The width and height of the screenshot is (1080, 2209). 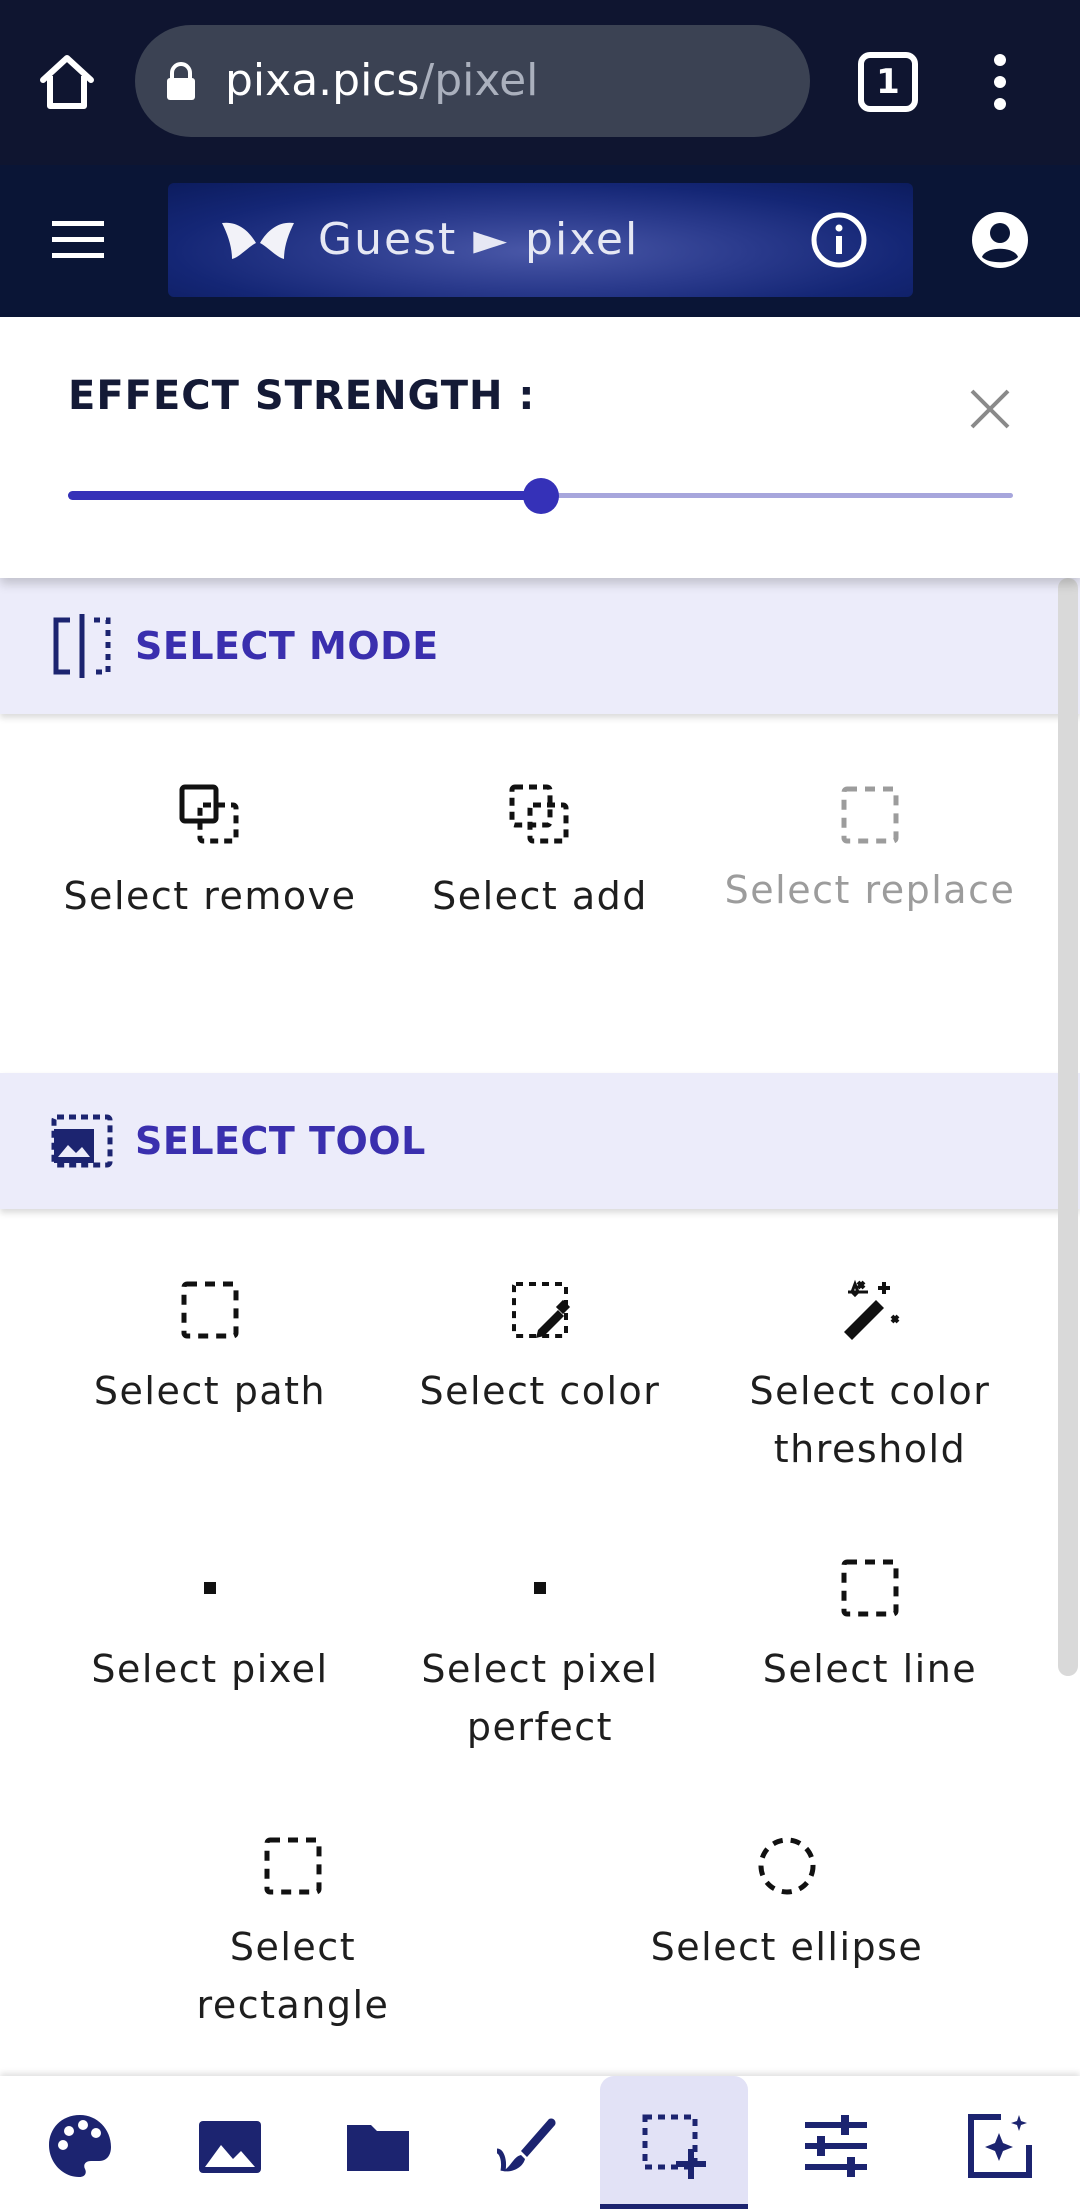 I want to click on browser-toolbar: pixa.pics/pixel 1, so click(x=540, y=82).